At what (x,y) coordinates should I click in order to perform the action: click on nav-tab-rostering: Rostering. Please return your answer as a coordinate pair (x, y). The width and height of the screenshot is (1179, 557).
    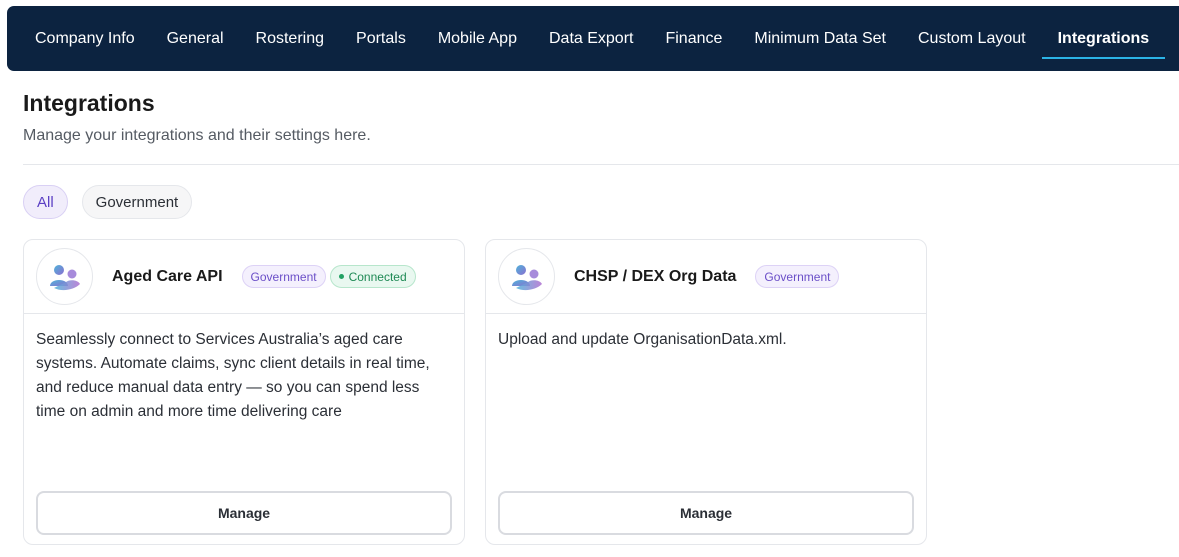
    Looking at the image, I should click on (290, 38).